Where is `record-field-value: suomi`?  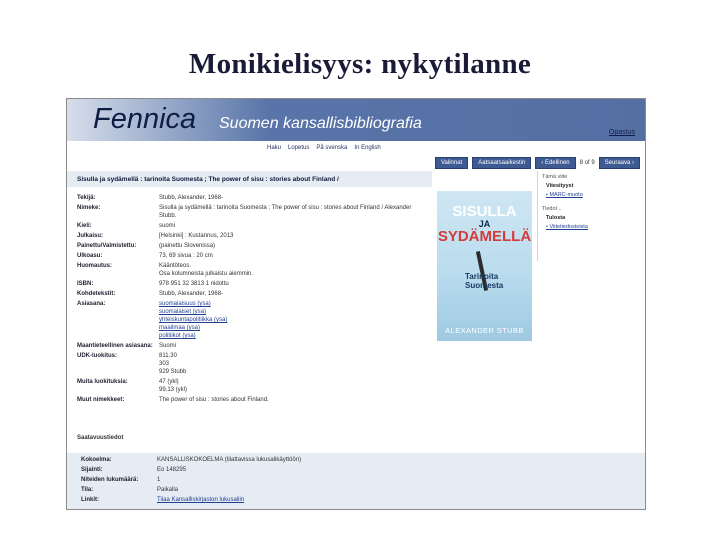
record-field-value: suomi is located at coordinates (167, 226).